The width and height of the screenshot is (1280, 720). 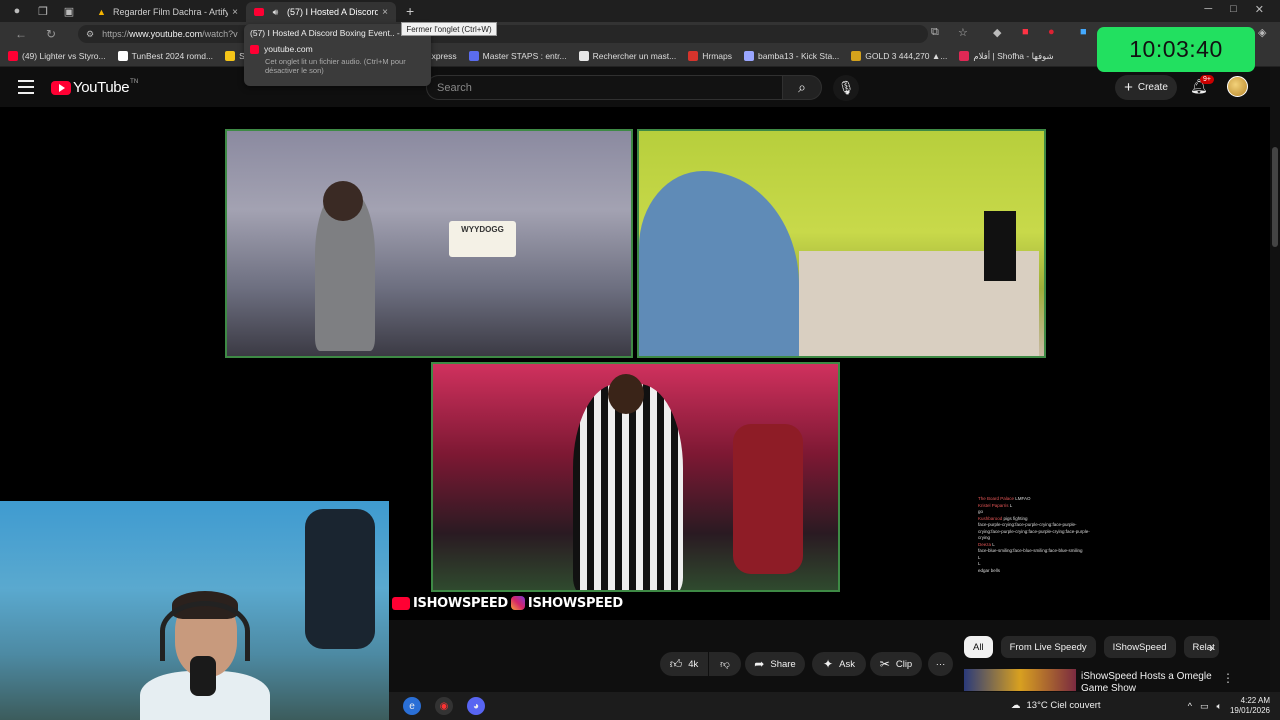 I want to click on share-pill: ➦ Share, so click(x=775, y=664).